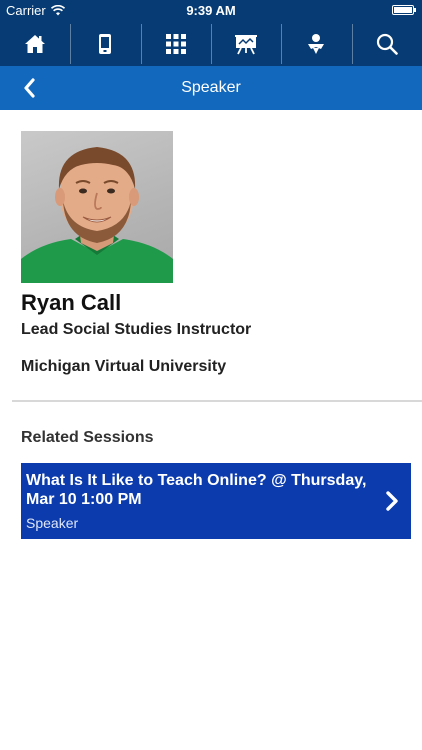  I want to click on related-sessions-heading: Related Sessions, so click(87, 437).